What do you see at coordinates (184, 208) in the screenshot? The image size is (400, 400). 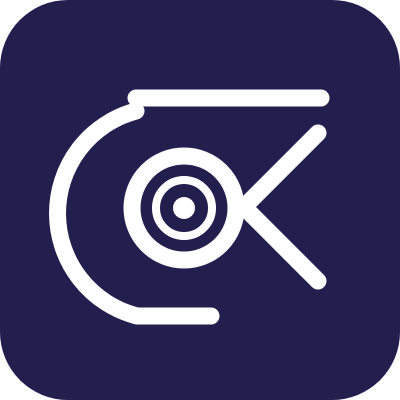 I see `logo-eye-pupil` at bounding box center [184, 208].